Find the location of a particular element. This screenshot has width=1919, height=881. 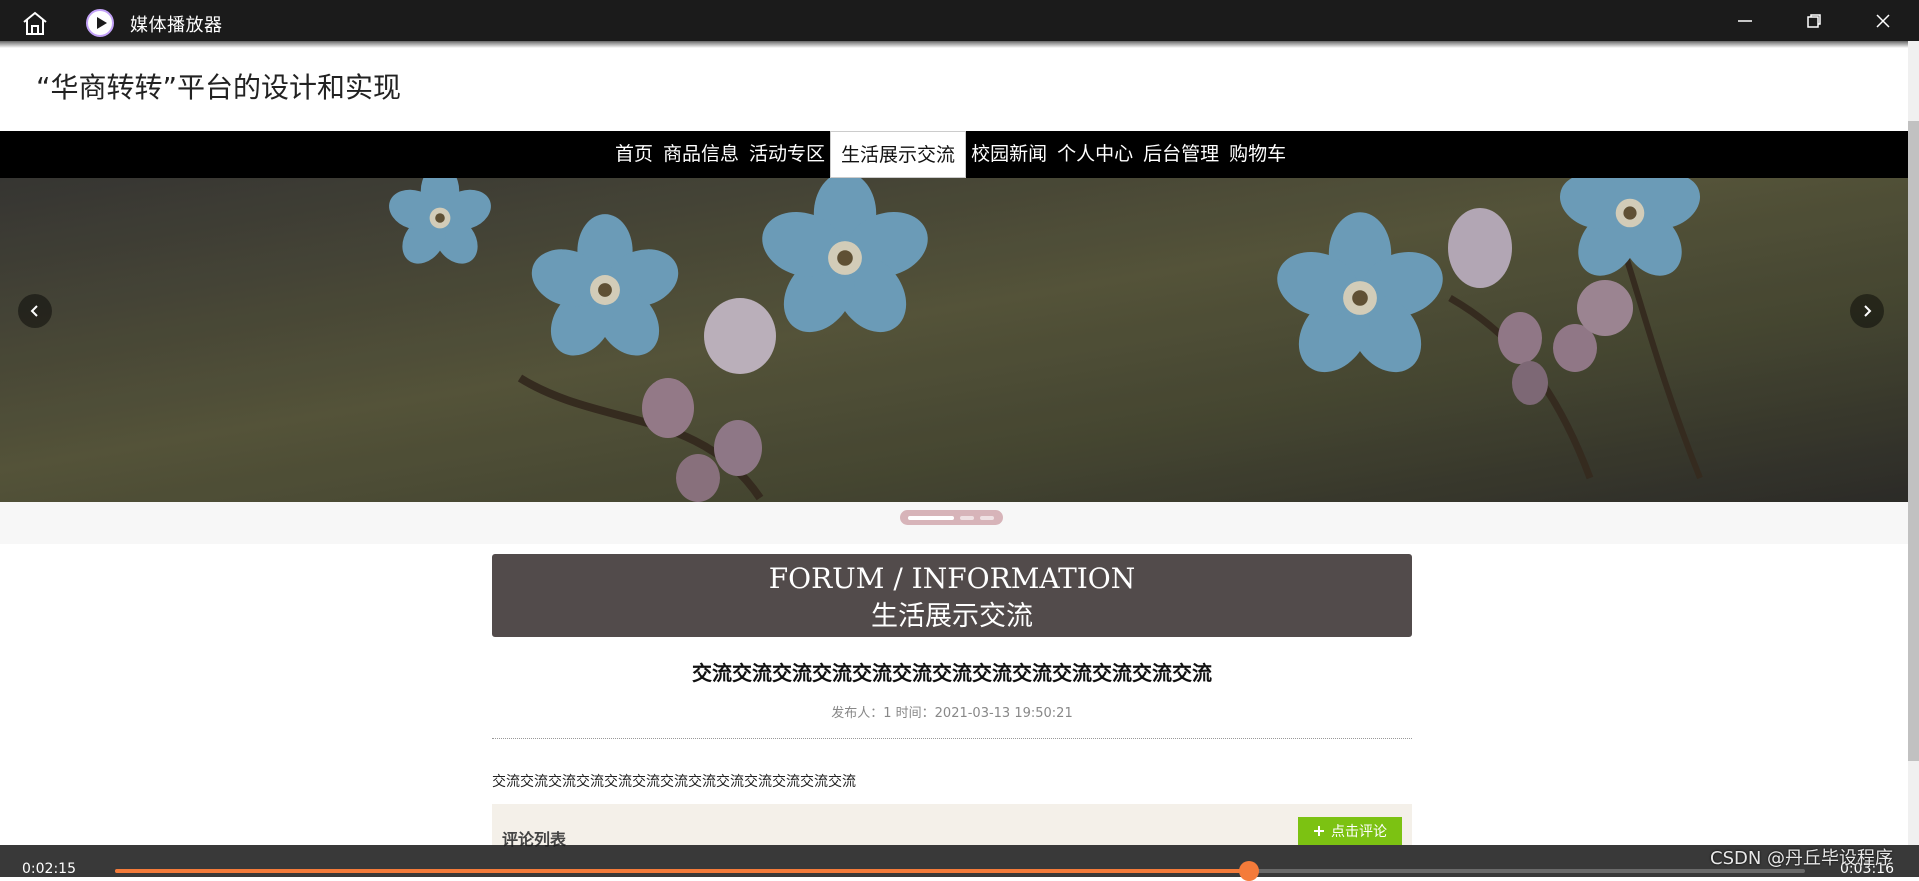

player-control-bar: 0:02:15 0:03:16 CSDN @丹丘毕设程序 is located at coordinates (959, 863).